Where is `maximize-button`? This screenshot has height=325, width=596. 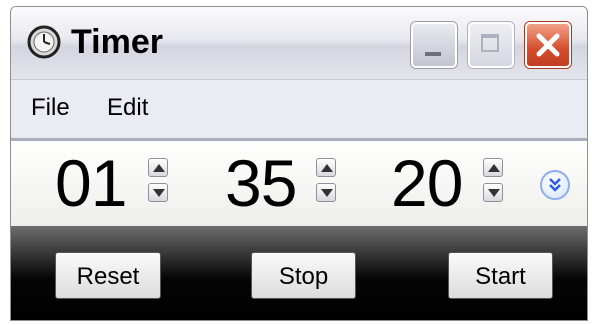
maximize-button is located at coordinates (491, 45).